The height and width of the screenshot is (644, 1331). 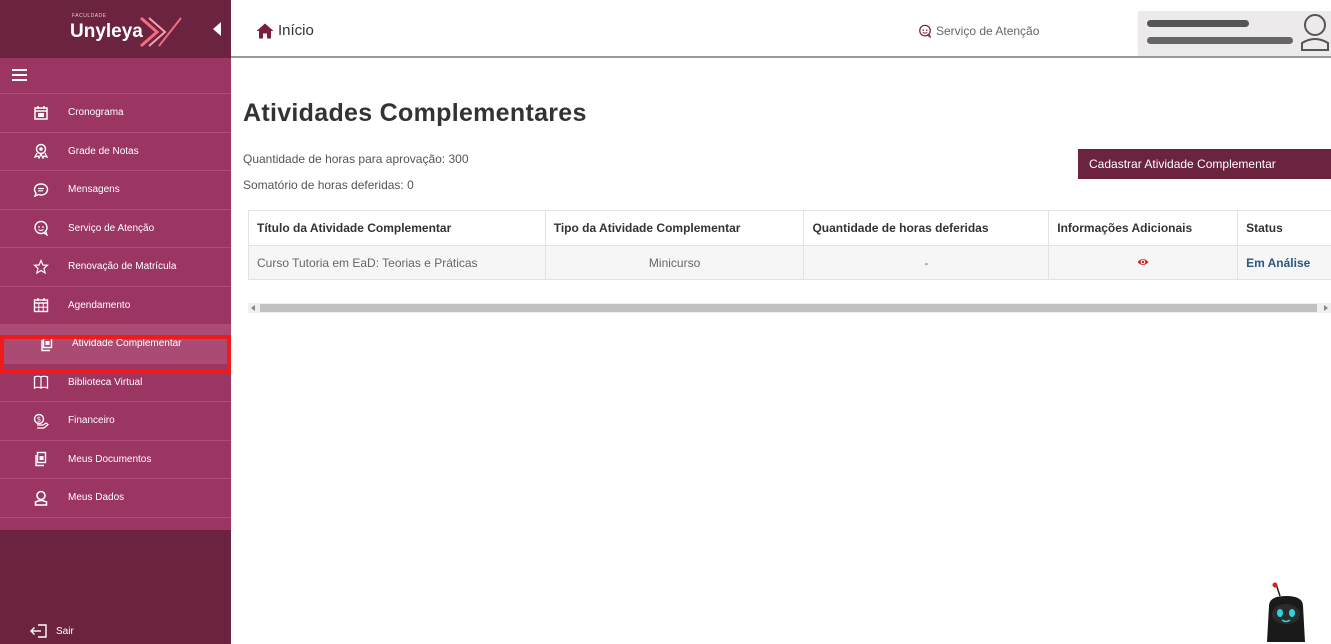 What do you see at coordinates (253, 308) in the screenshot?
I see `scroll-left-arrow` at bounding box center [253, 308].